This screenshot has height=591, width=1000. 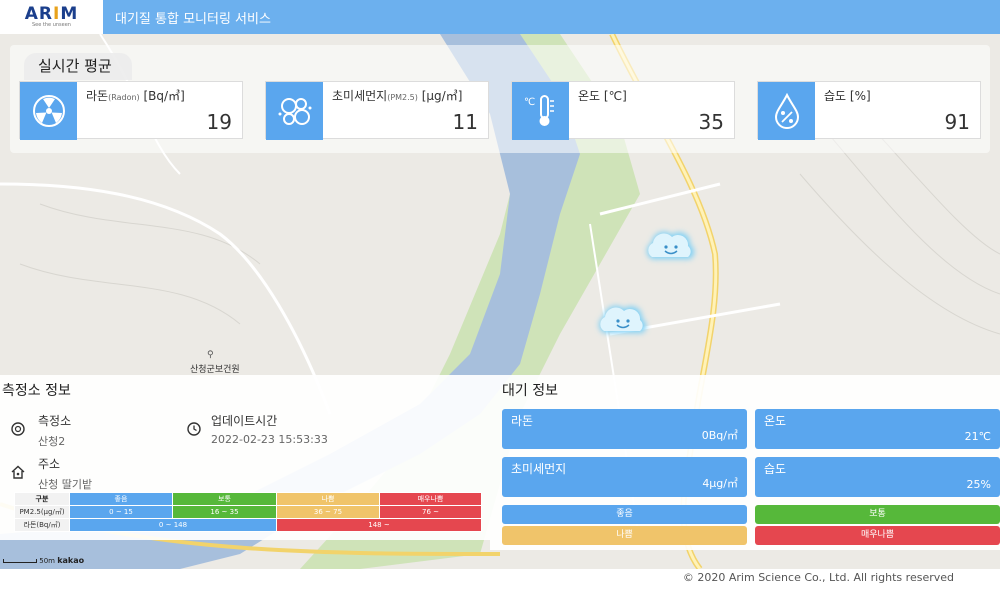 What do you see at coordinates (377, 110) in the screenshot?
I see `pm25-card: 초미세먼지(PM2.5) [μg/㎥] 11` at bounding box center [377, 110].